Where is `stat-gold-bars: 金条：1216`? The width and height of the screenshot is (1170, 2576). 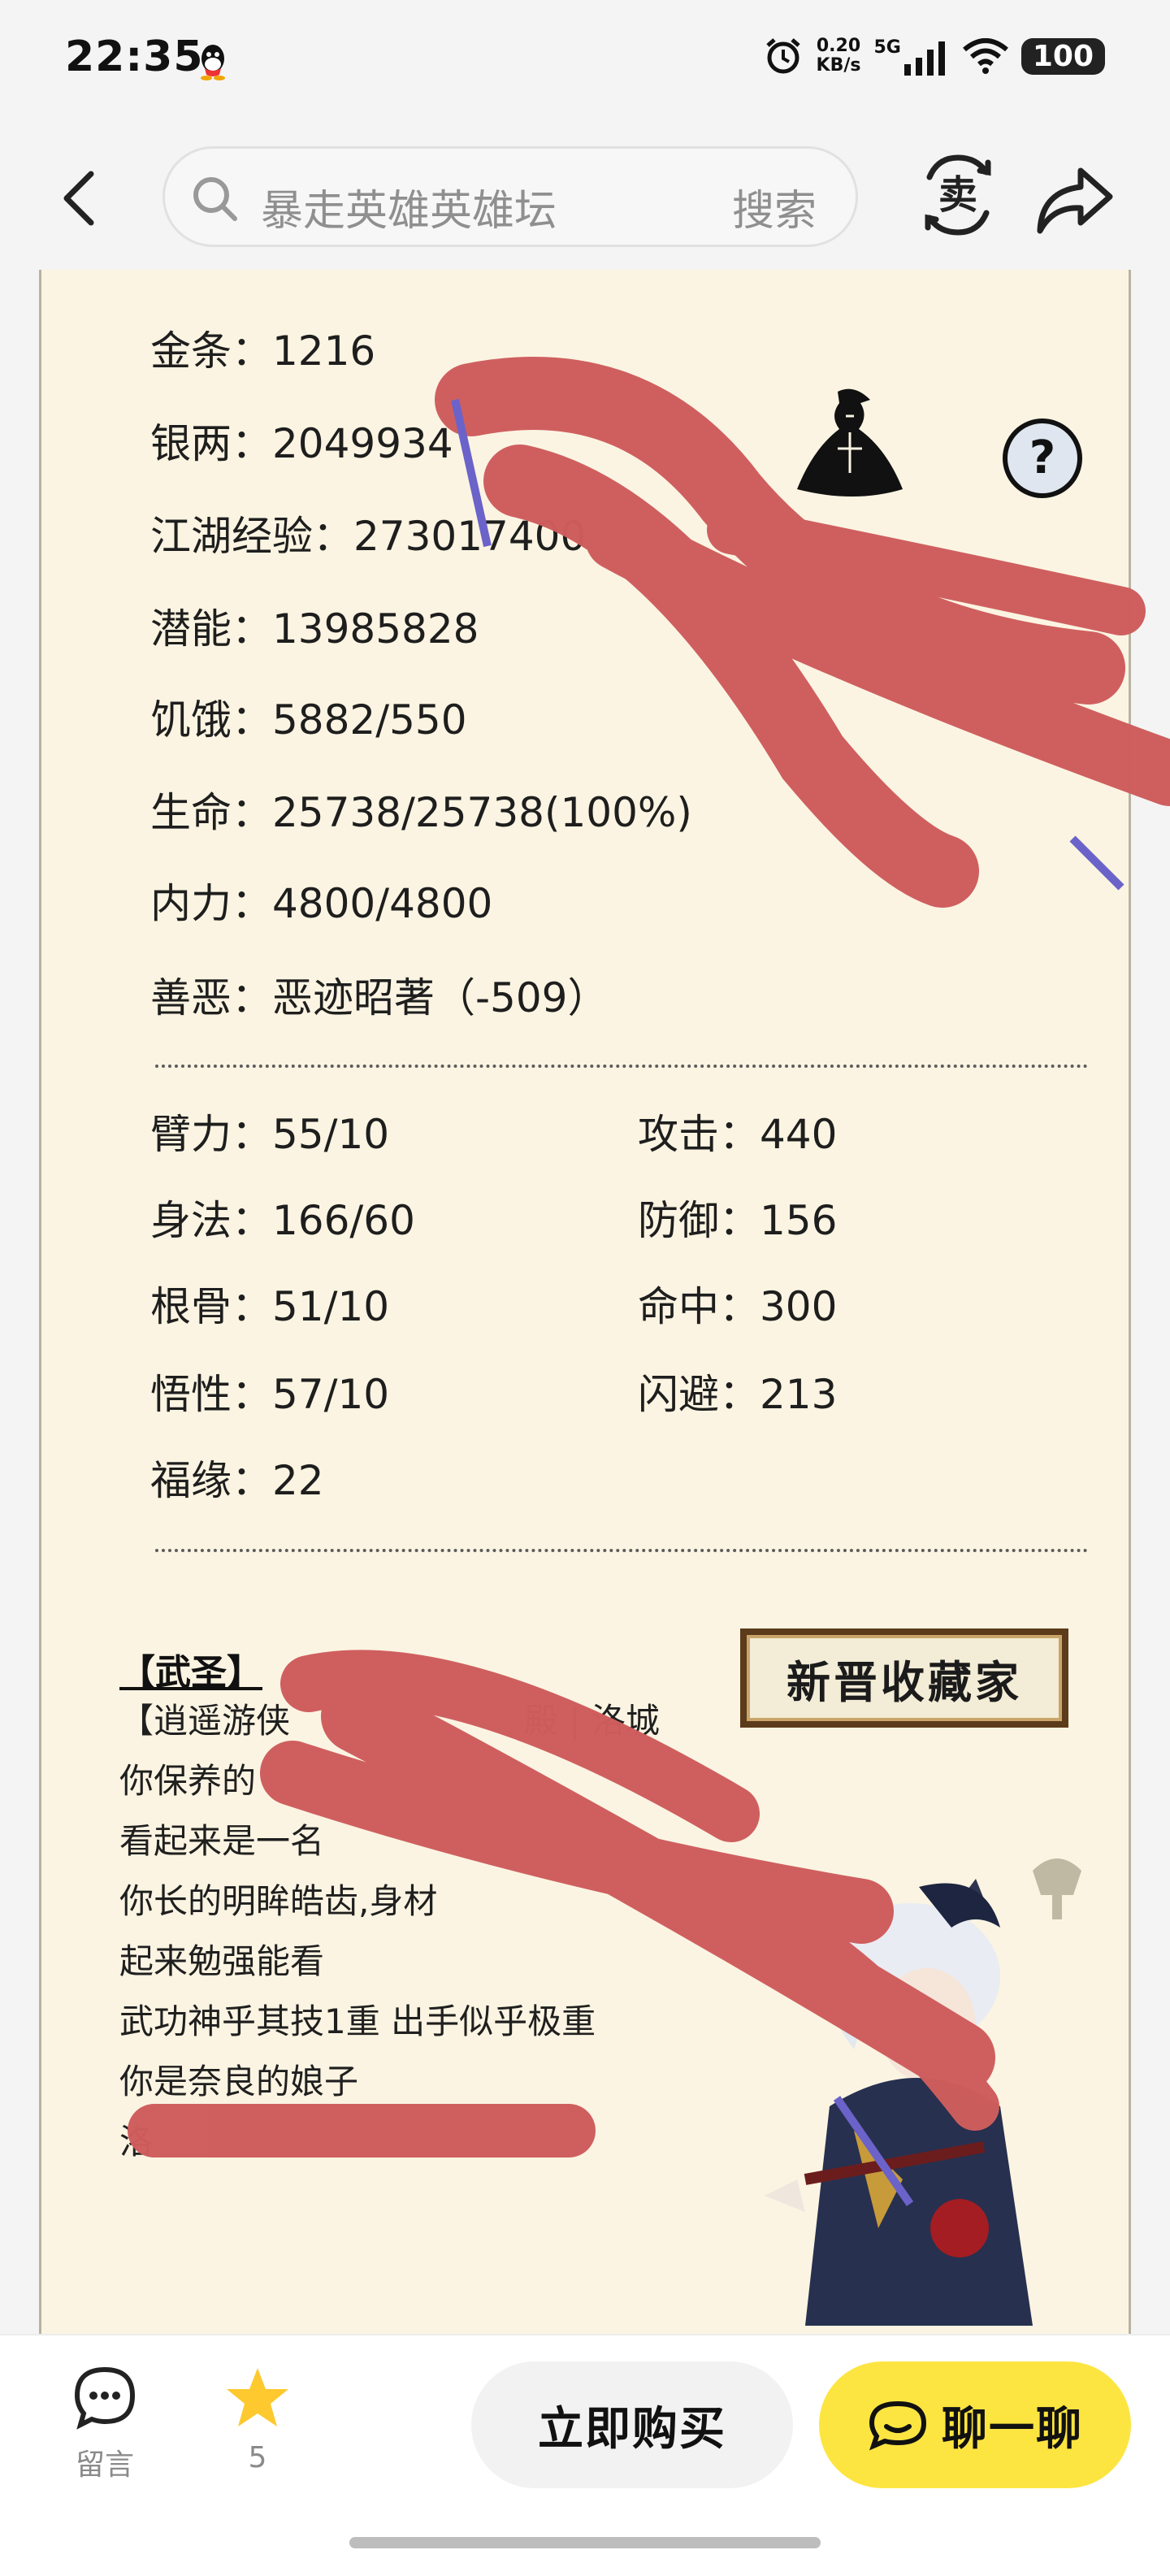
stat-gold-bars: 金条：1216 is located at coordinates (263, 351).